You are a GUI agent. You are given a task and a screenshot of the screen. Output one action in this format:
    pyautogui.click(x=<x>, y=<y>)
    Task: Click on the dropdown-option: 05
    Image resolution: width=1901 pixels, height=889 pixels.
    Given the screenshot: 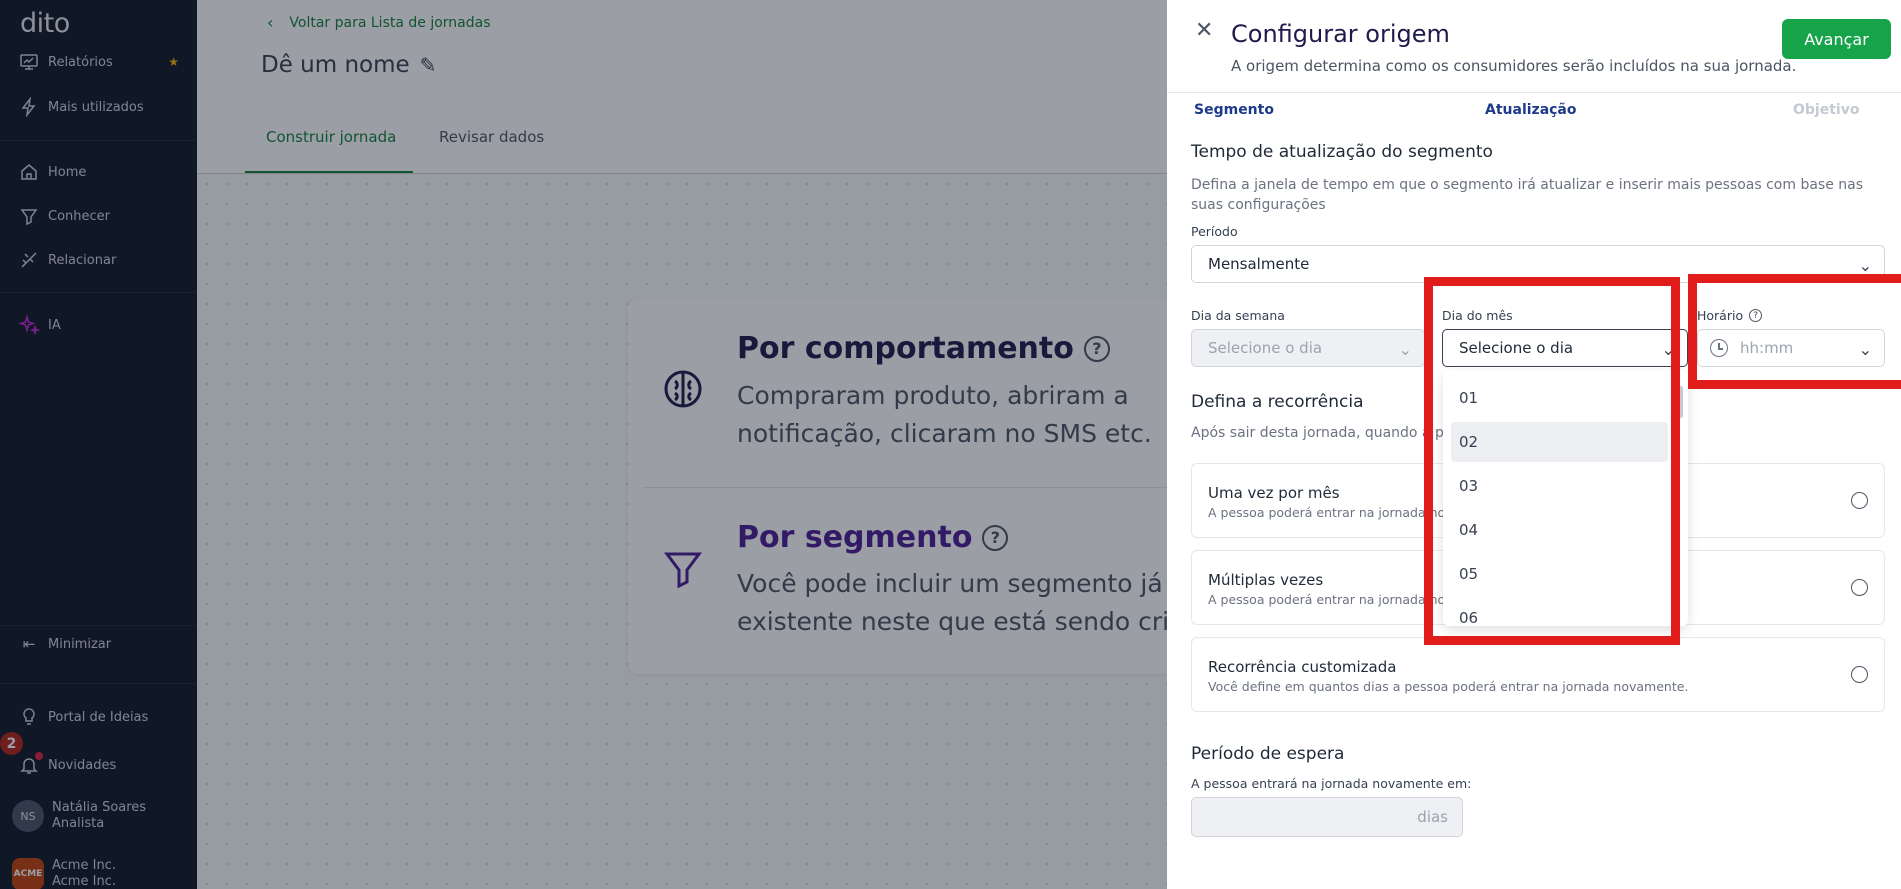 What is the action you would take?
    pyautogui.click(x=1559, y=574)
    